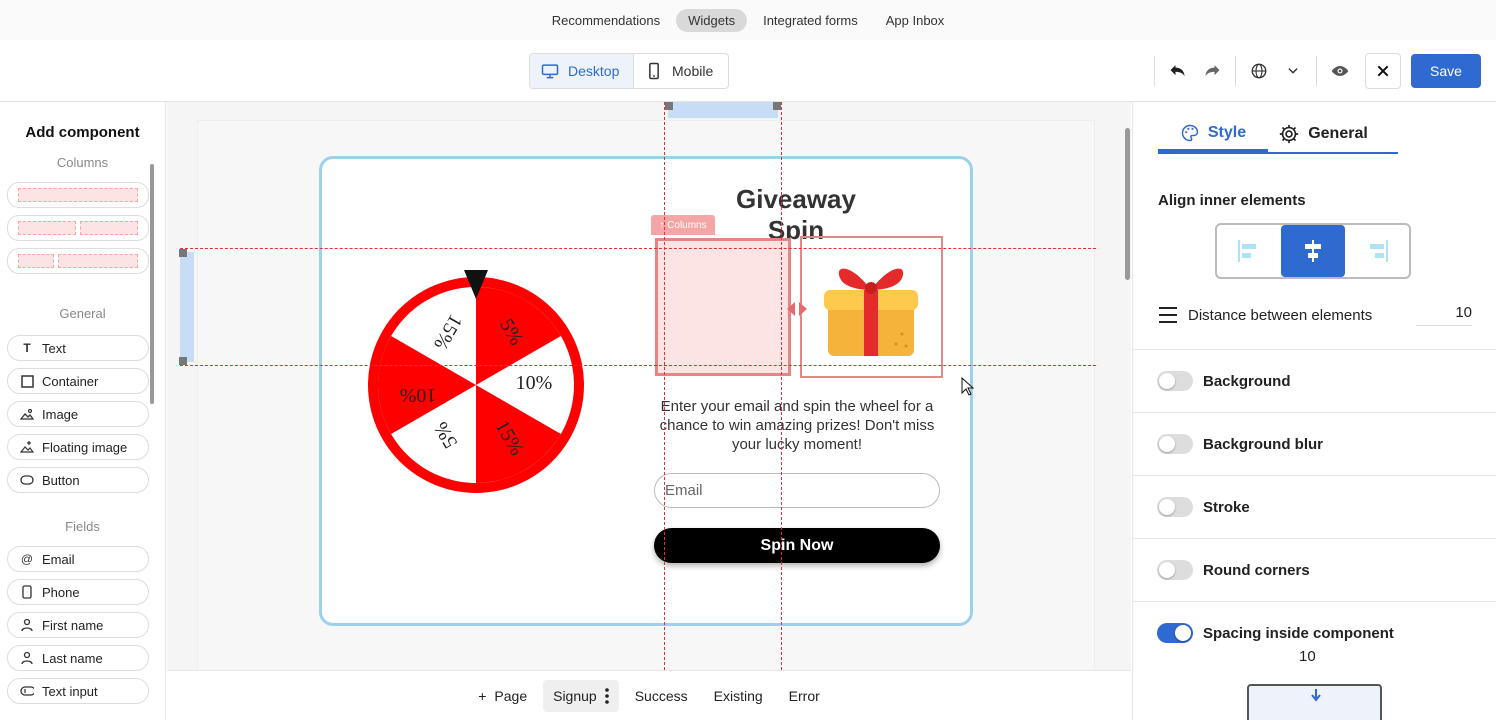 The image size is (1496, 720). I want to click on align-left-icon, so click(1247, 251).